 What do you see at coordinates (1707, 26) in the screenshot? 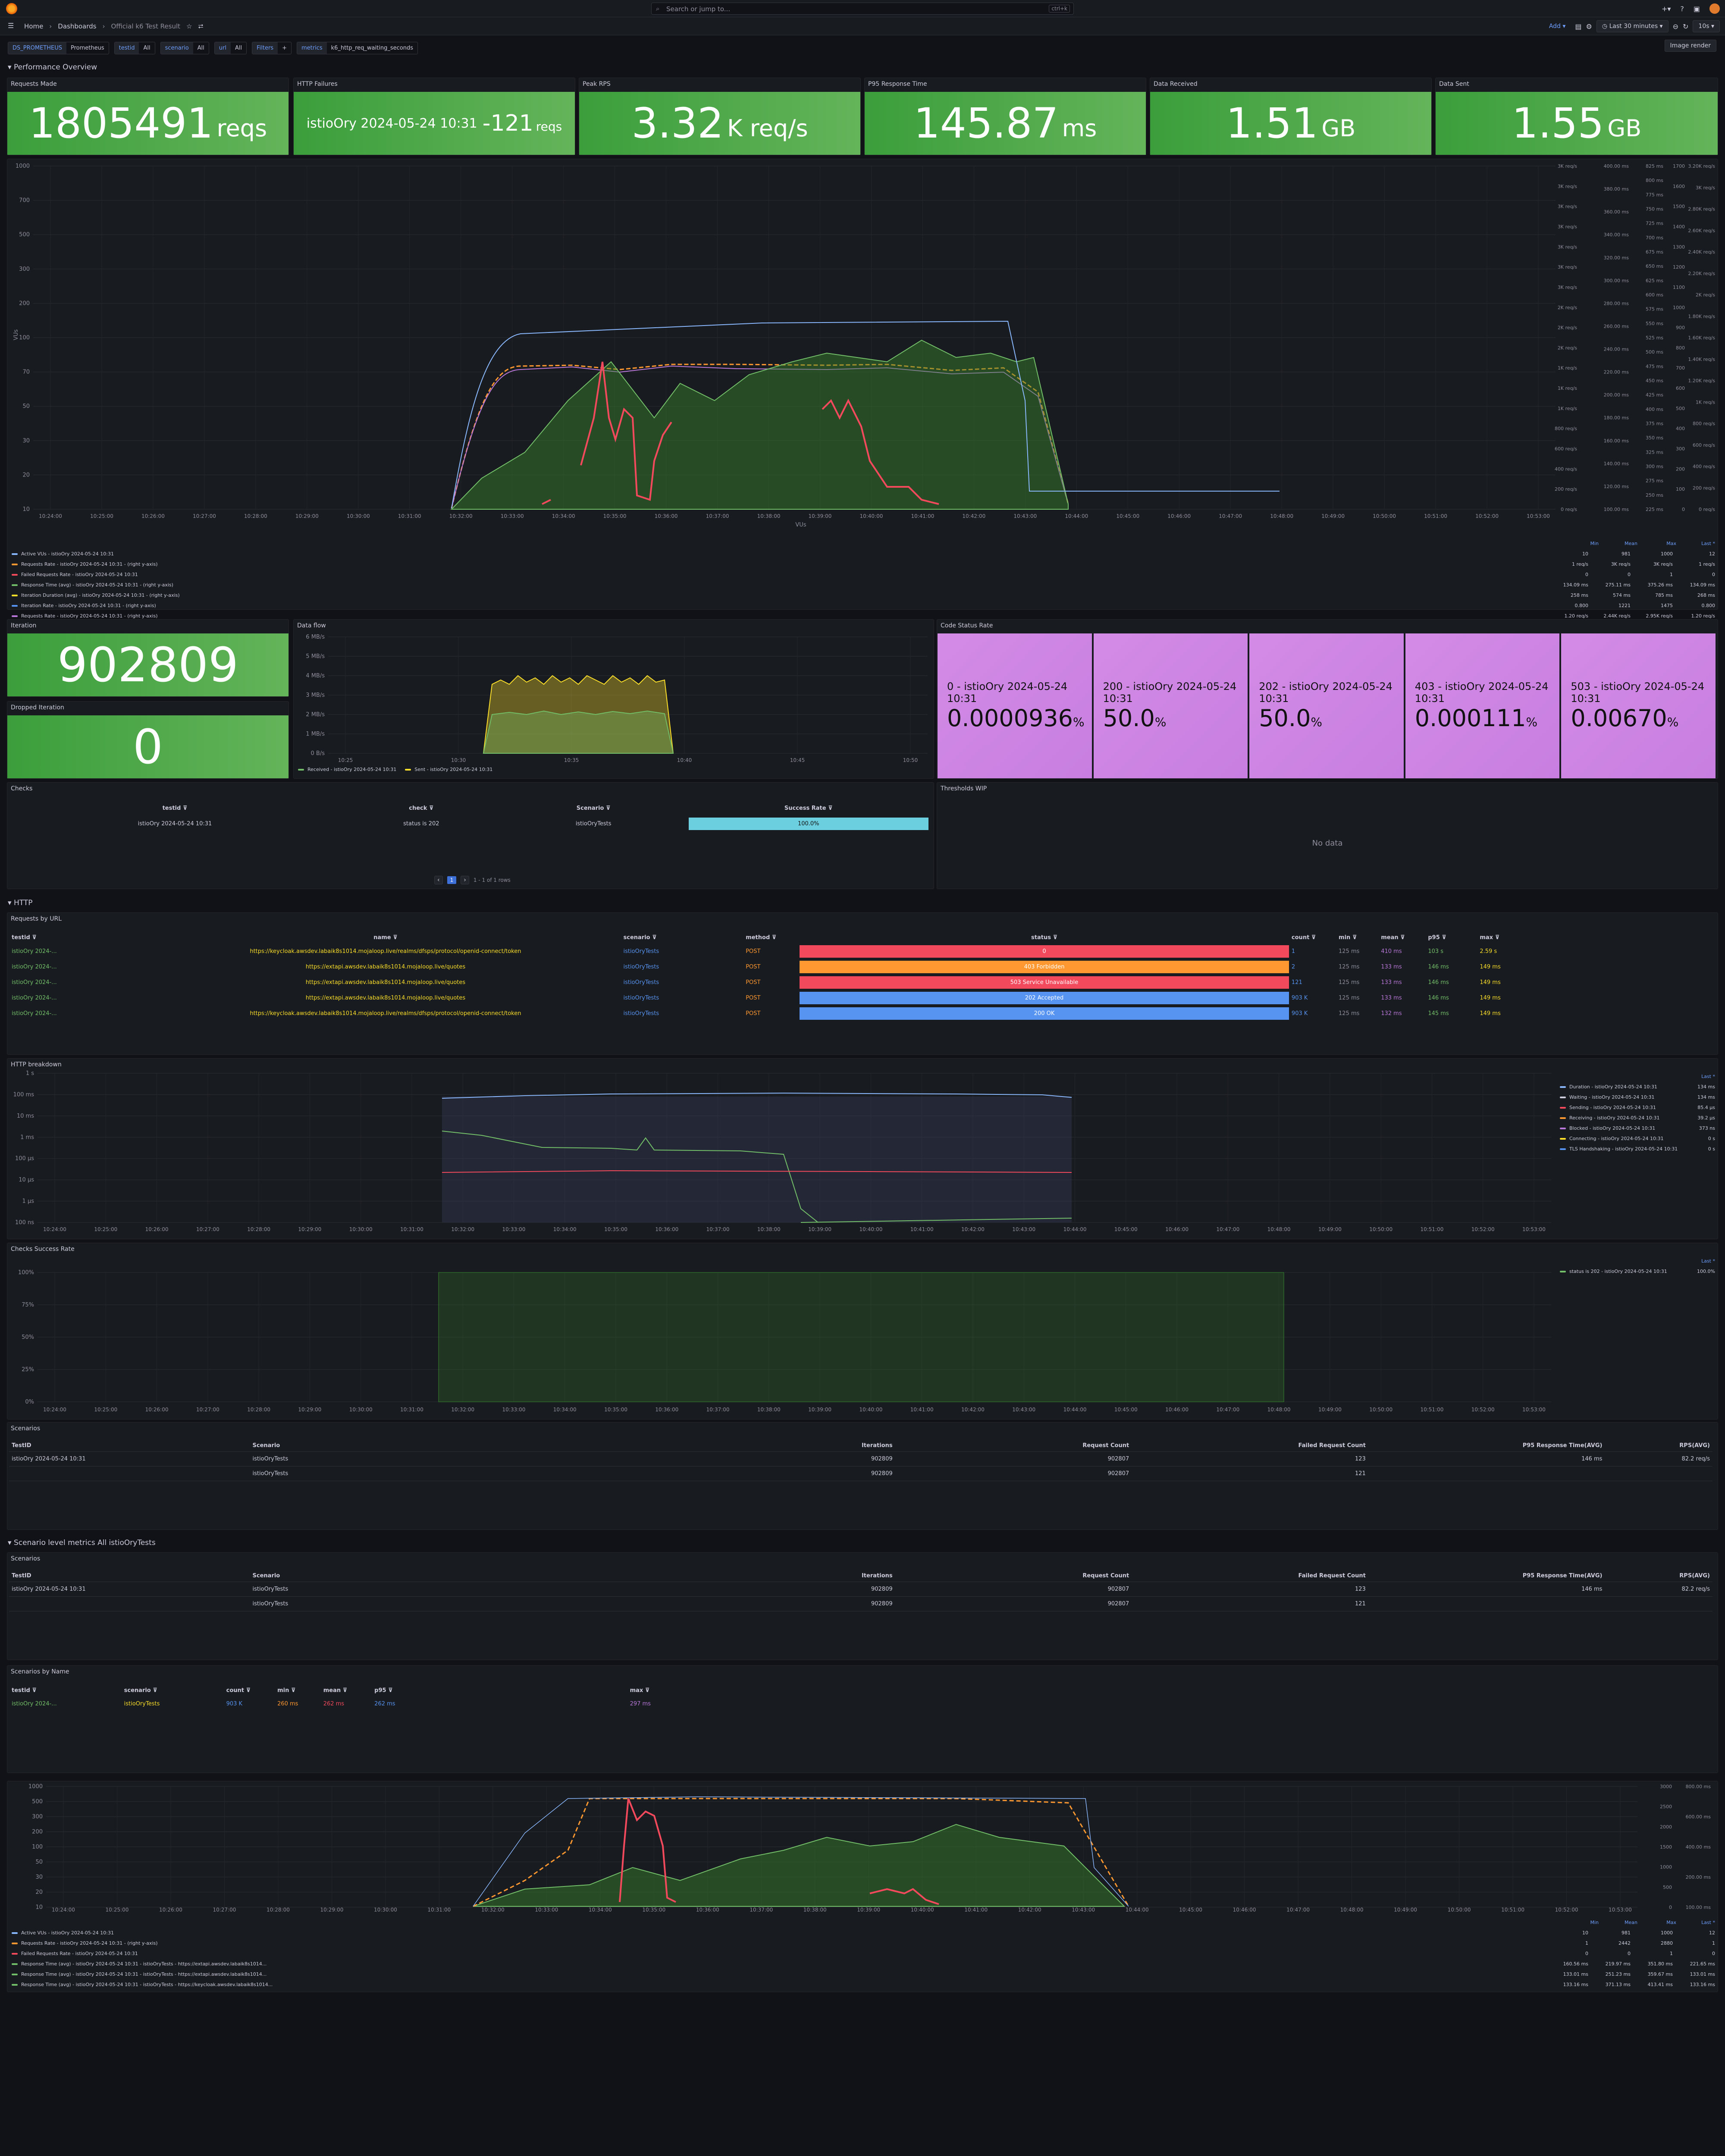
I see `refresh-interval: 10s ▾` at bounding box center [1707, 26].